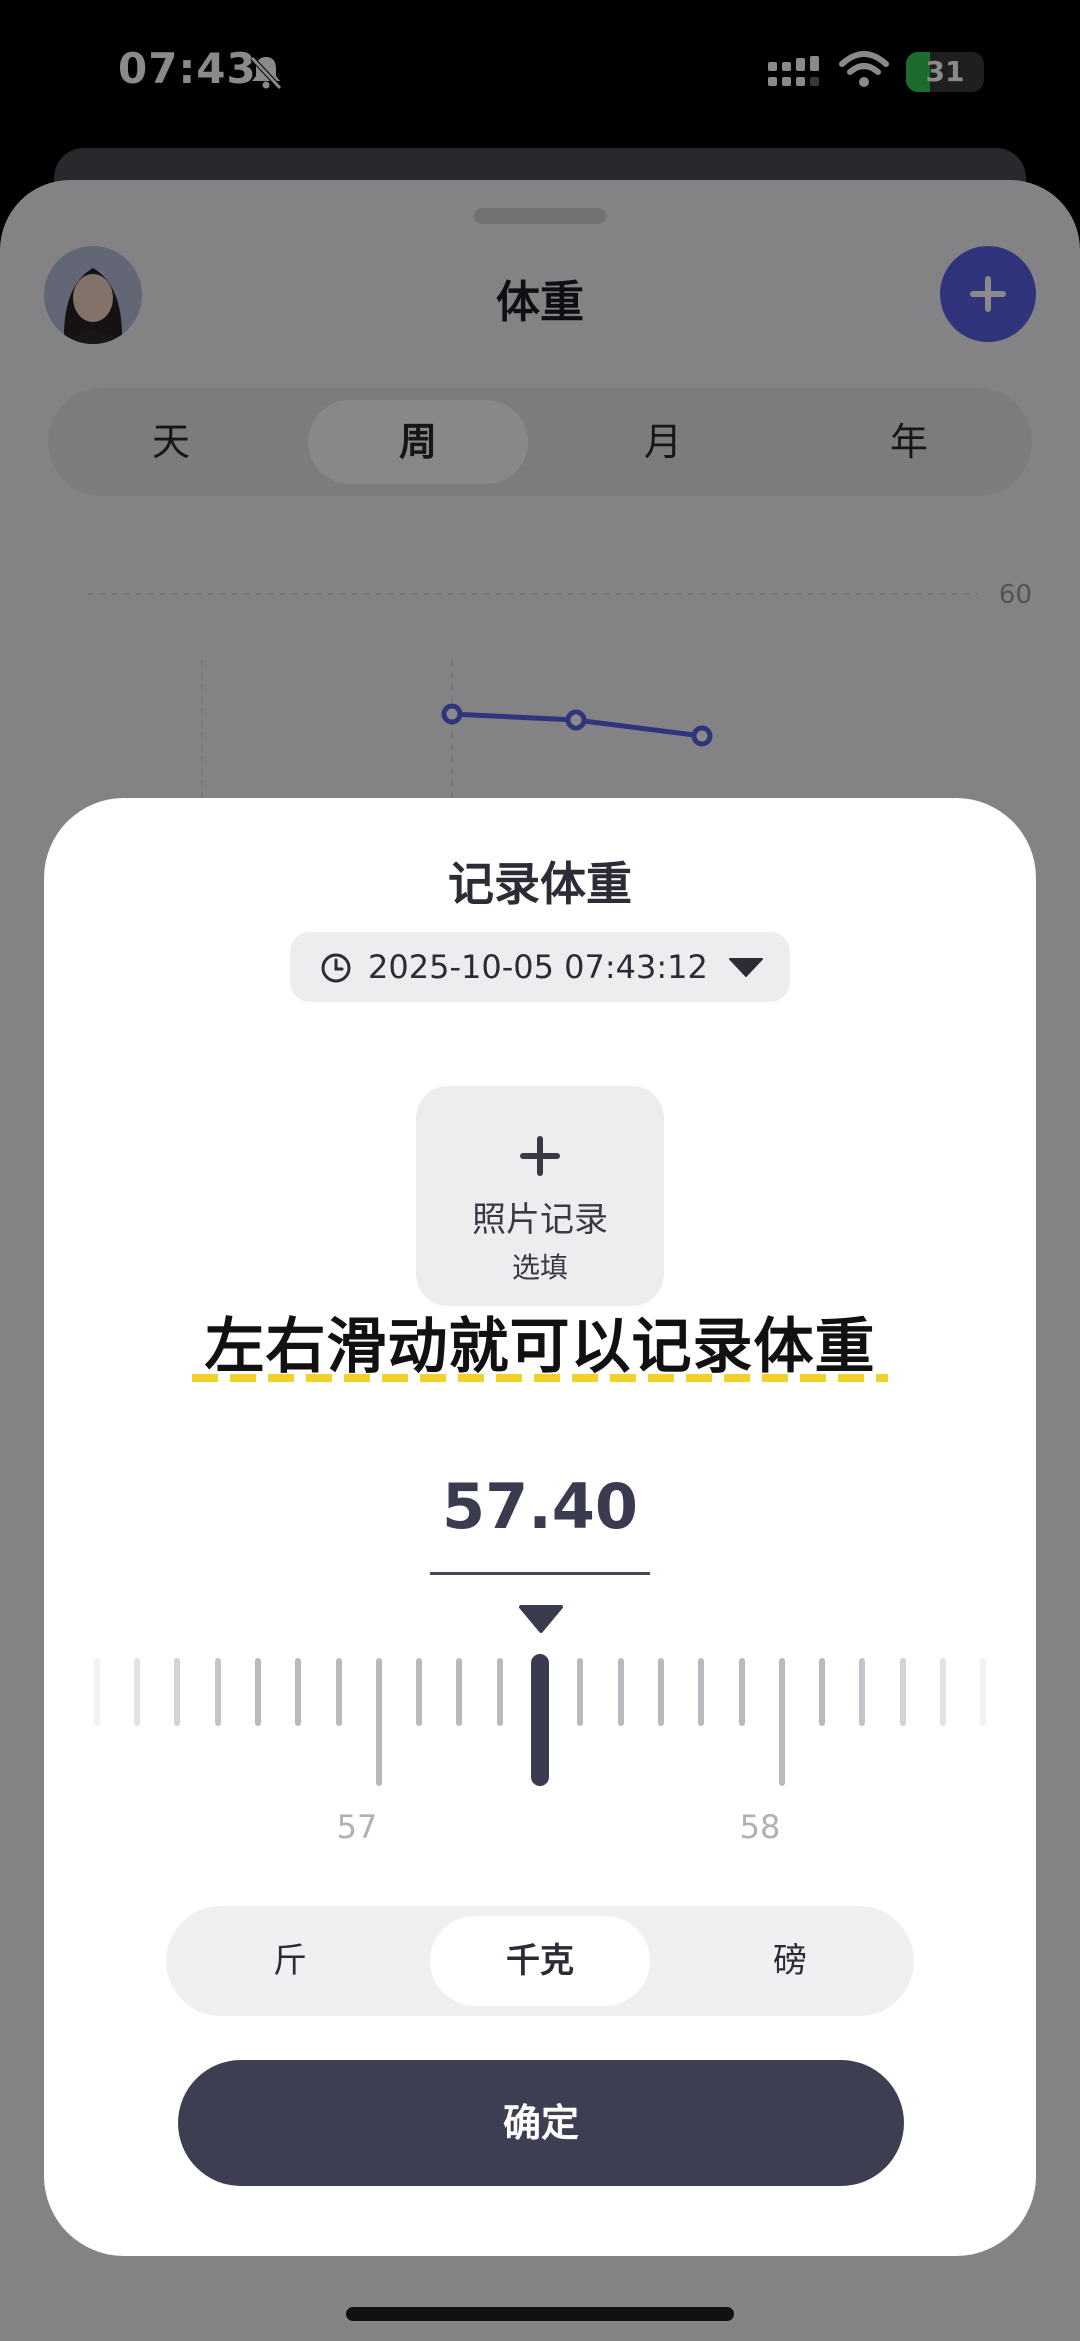 Image resolution: width=1080 pixels, height=2341 pixels. I want to click on datetime-picker: 2025-10-05 07:43:12, so click(540, 967).